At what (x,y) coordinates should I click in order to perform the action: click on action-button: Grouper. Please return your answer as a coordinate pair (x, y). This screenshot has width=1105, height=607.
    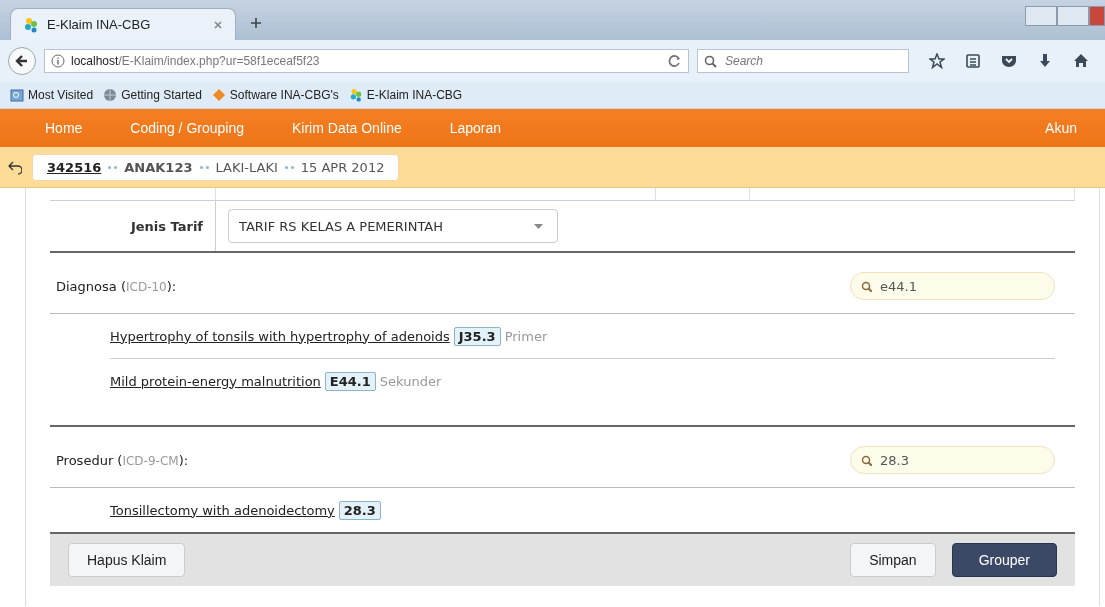
    Looking at the image, I should click on (1004, 560).